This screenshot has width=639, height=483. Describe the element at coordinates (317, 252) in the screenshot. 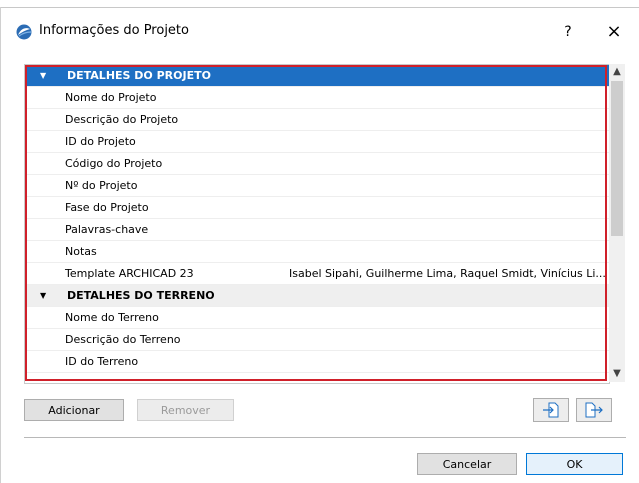

I see `property-row: Notas` at that location.